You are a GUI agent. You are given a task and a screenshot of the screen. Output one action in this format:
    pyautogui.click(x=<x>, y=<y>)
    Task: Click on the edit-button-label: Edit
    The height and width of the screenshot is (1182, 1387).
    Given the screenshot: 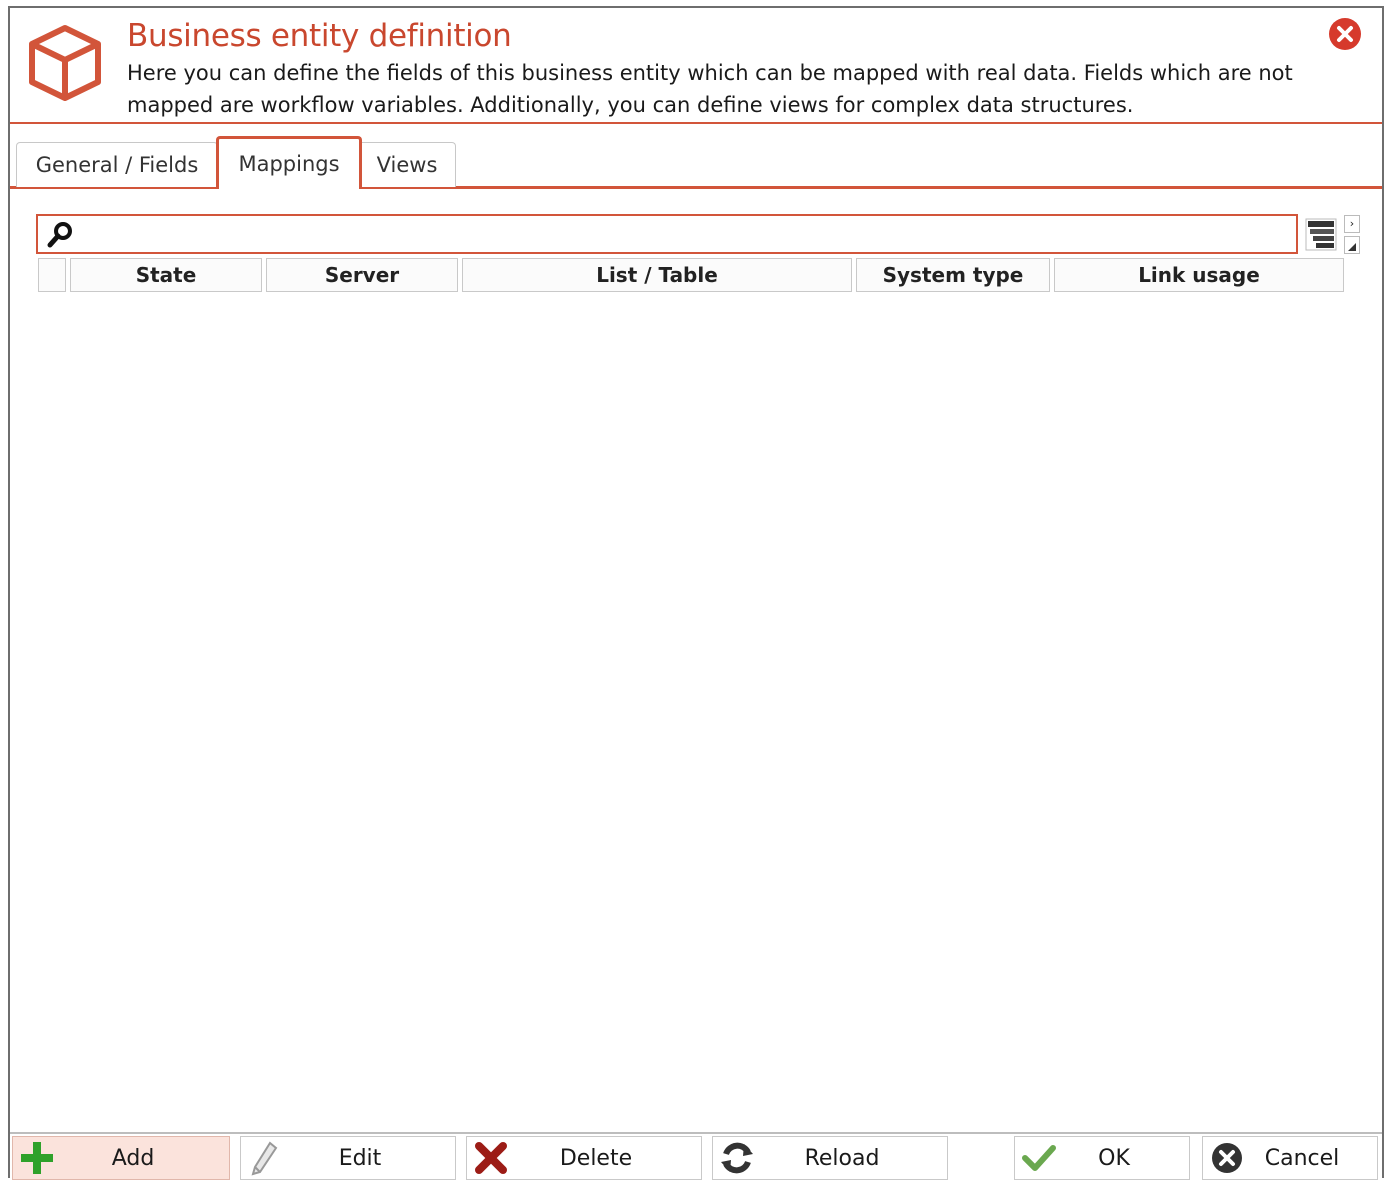 What is the action you would take?
    pyautogui.click(x=360, y=1158)
    